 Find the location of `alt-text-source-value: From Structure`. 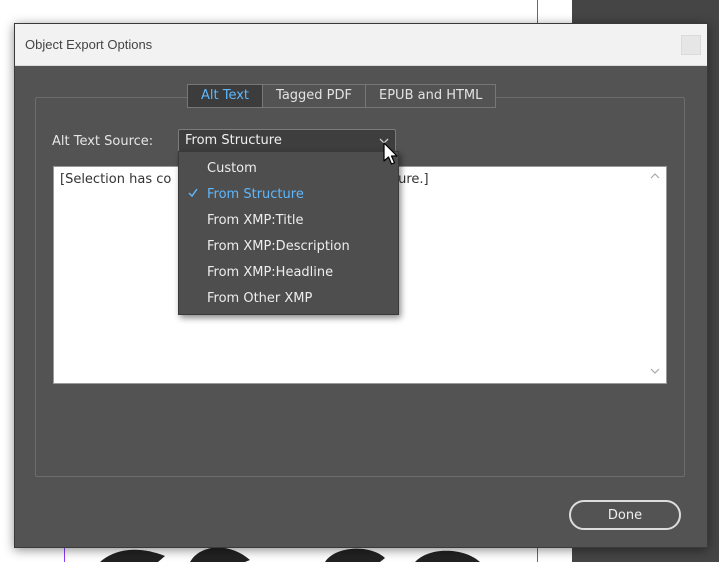

alt-text-source-value: From Structure is located at coordinates (233, 140).